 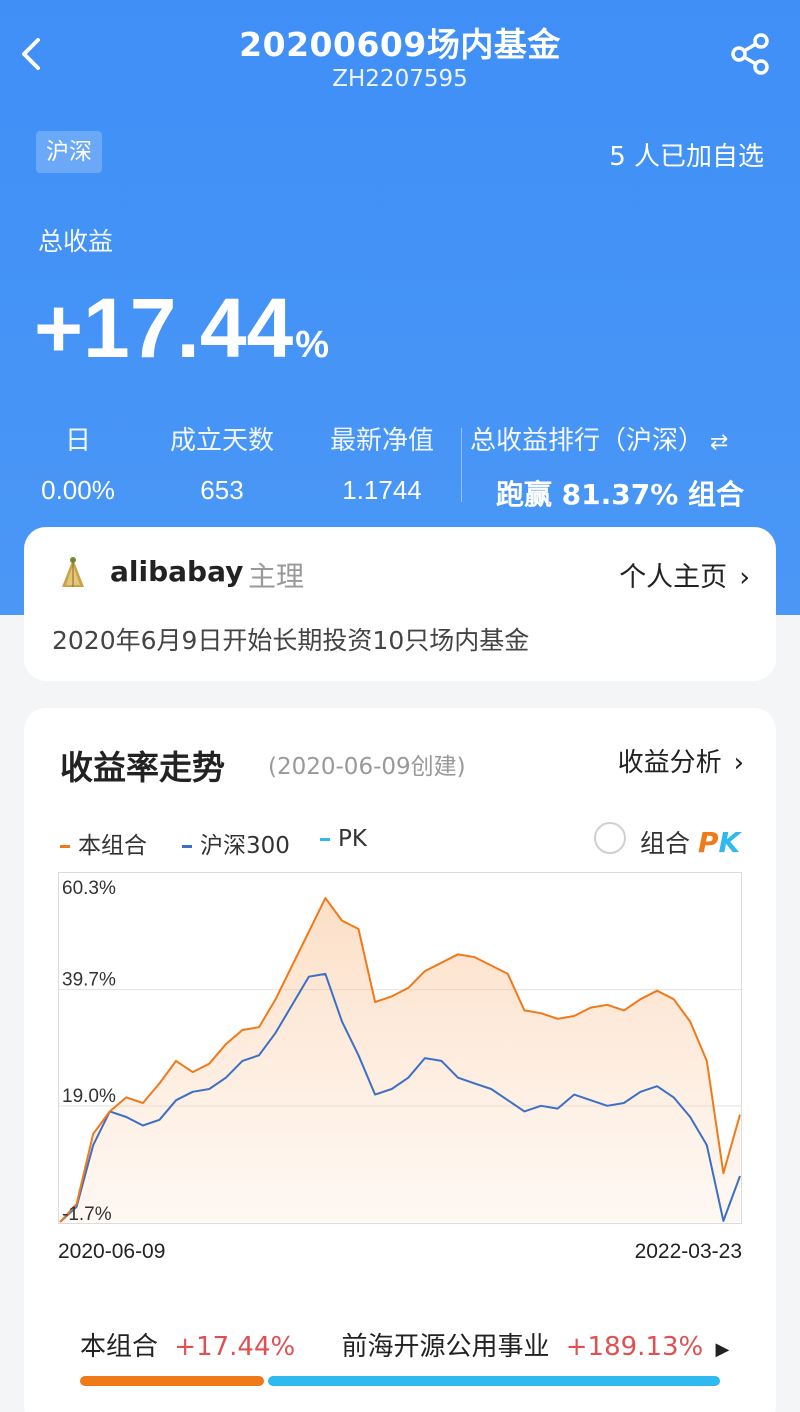 What do you see at coordinates (142, 767) in the screenshot?
I see `chart-title: 收益率走势` at bounding box center [142, 767].